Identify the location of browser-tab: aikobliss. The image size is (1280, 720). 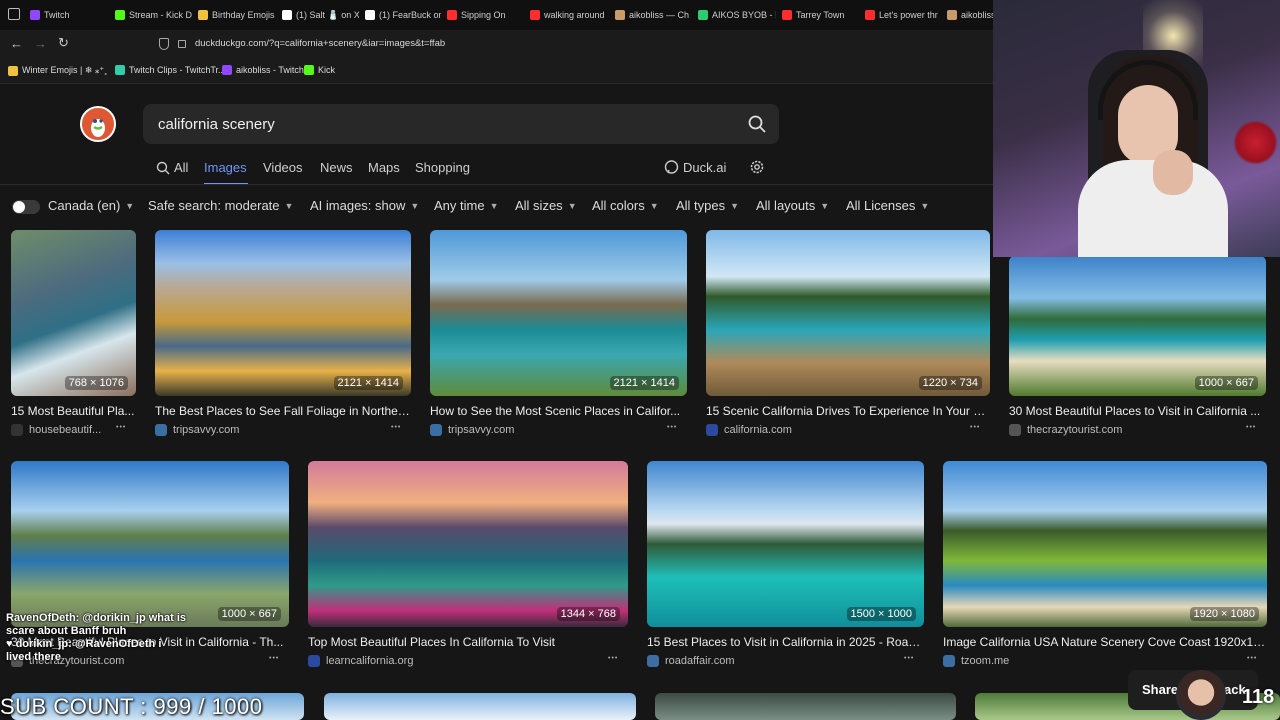
(970, 15).